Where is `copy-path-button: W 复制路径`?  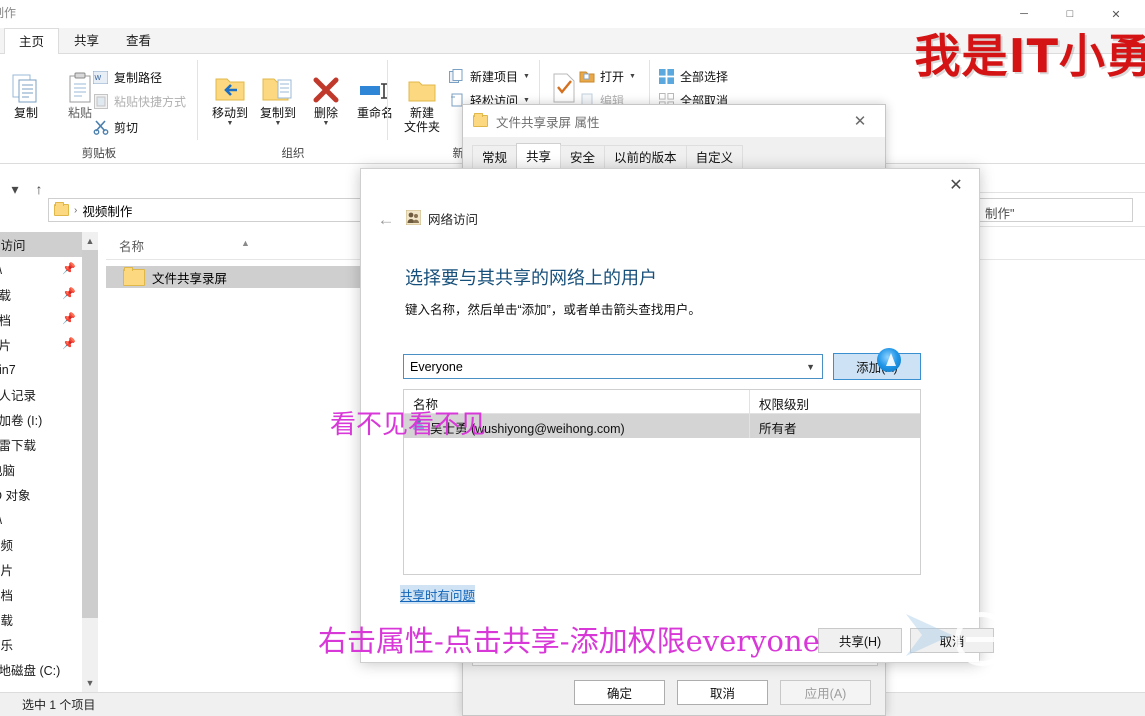 copy-path-button: W 复制路径 is located at coordinates (127, 77).